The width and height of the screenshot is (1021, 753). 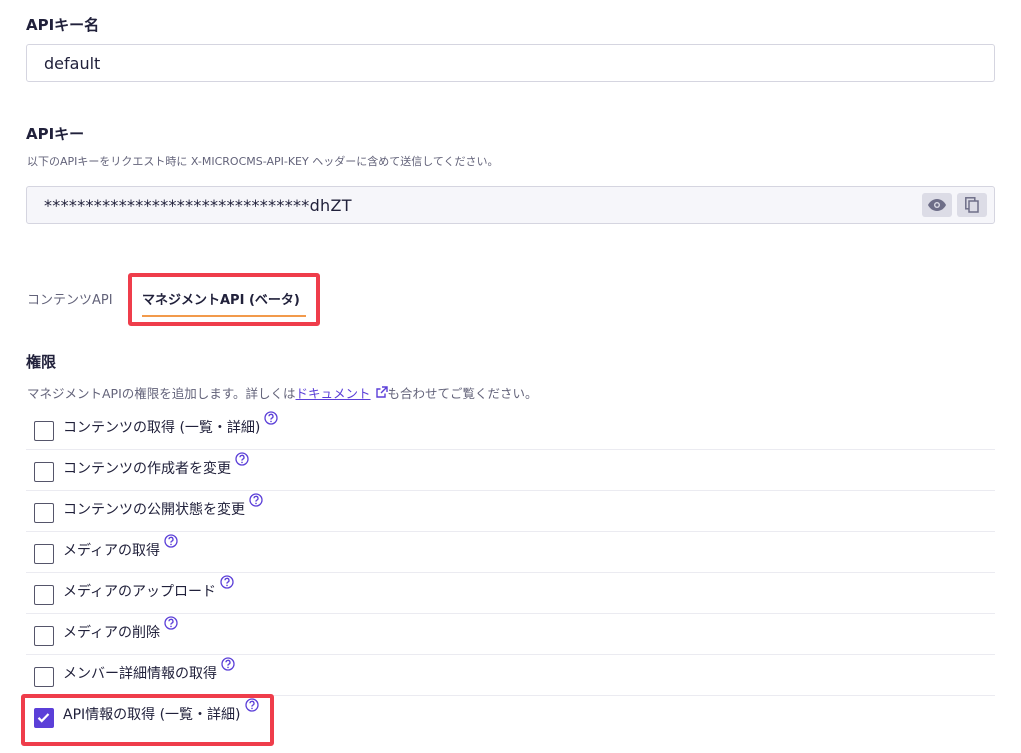 What do you see at coordinates (41, 362) in the screenshot?
I see `permissions-title: 権限` at bounding box center [41, 362].